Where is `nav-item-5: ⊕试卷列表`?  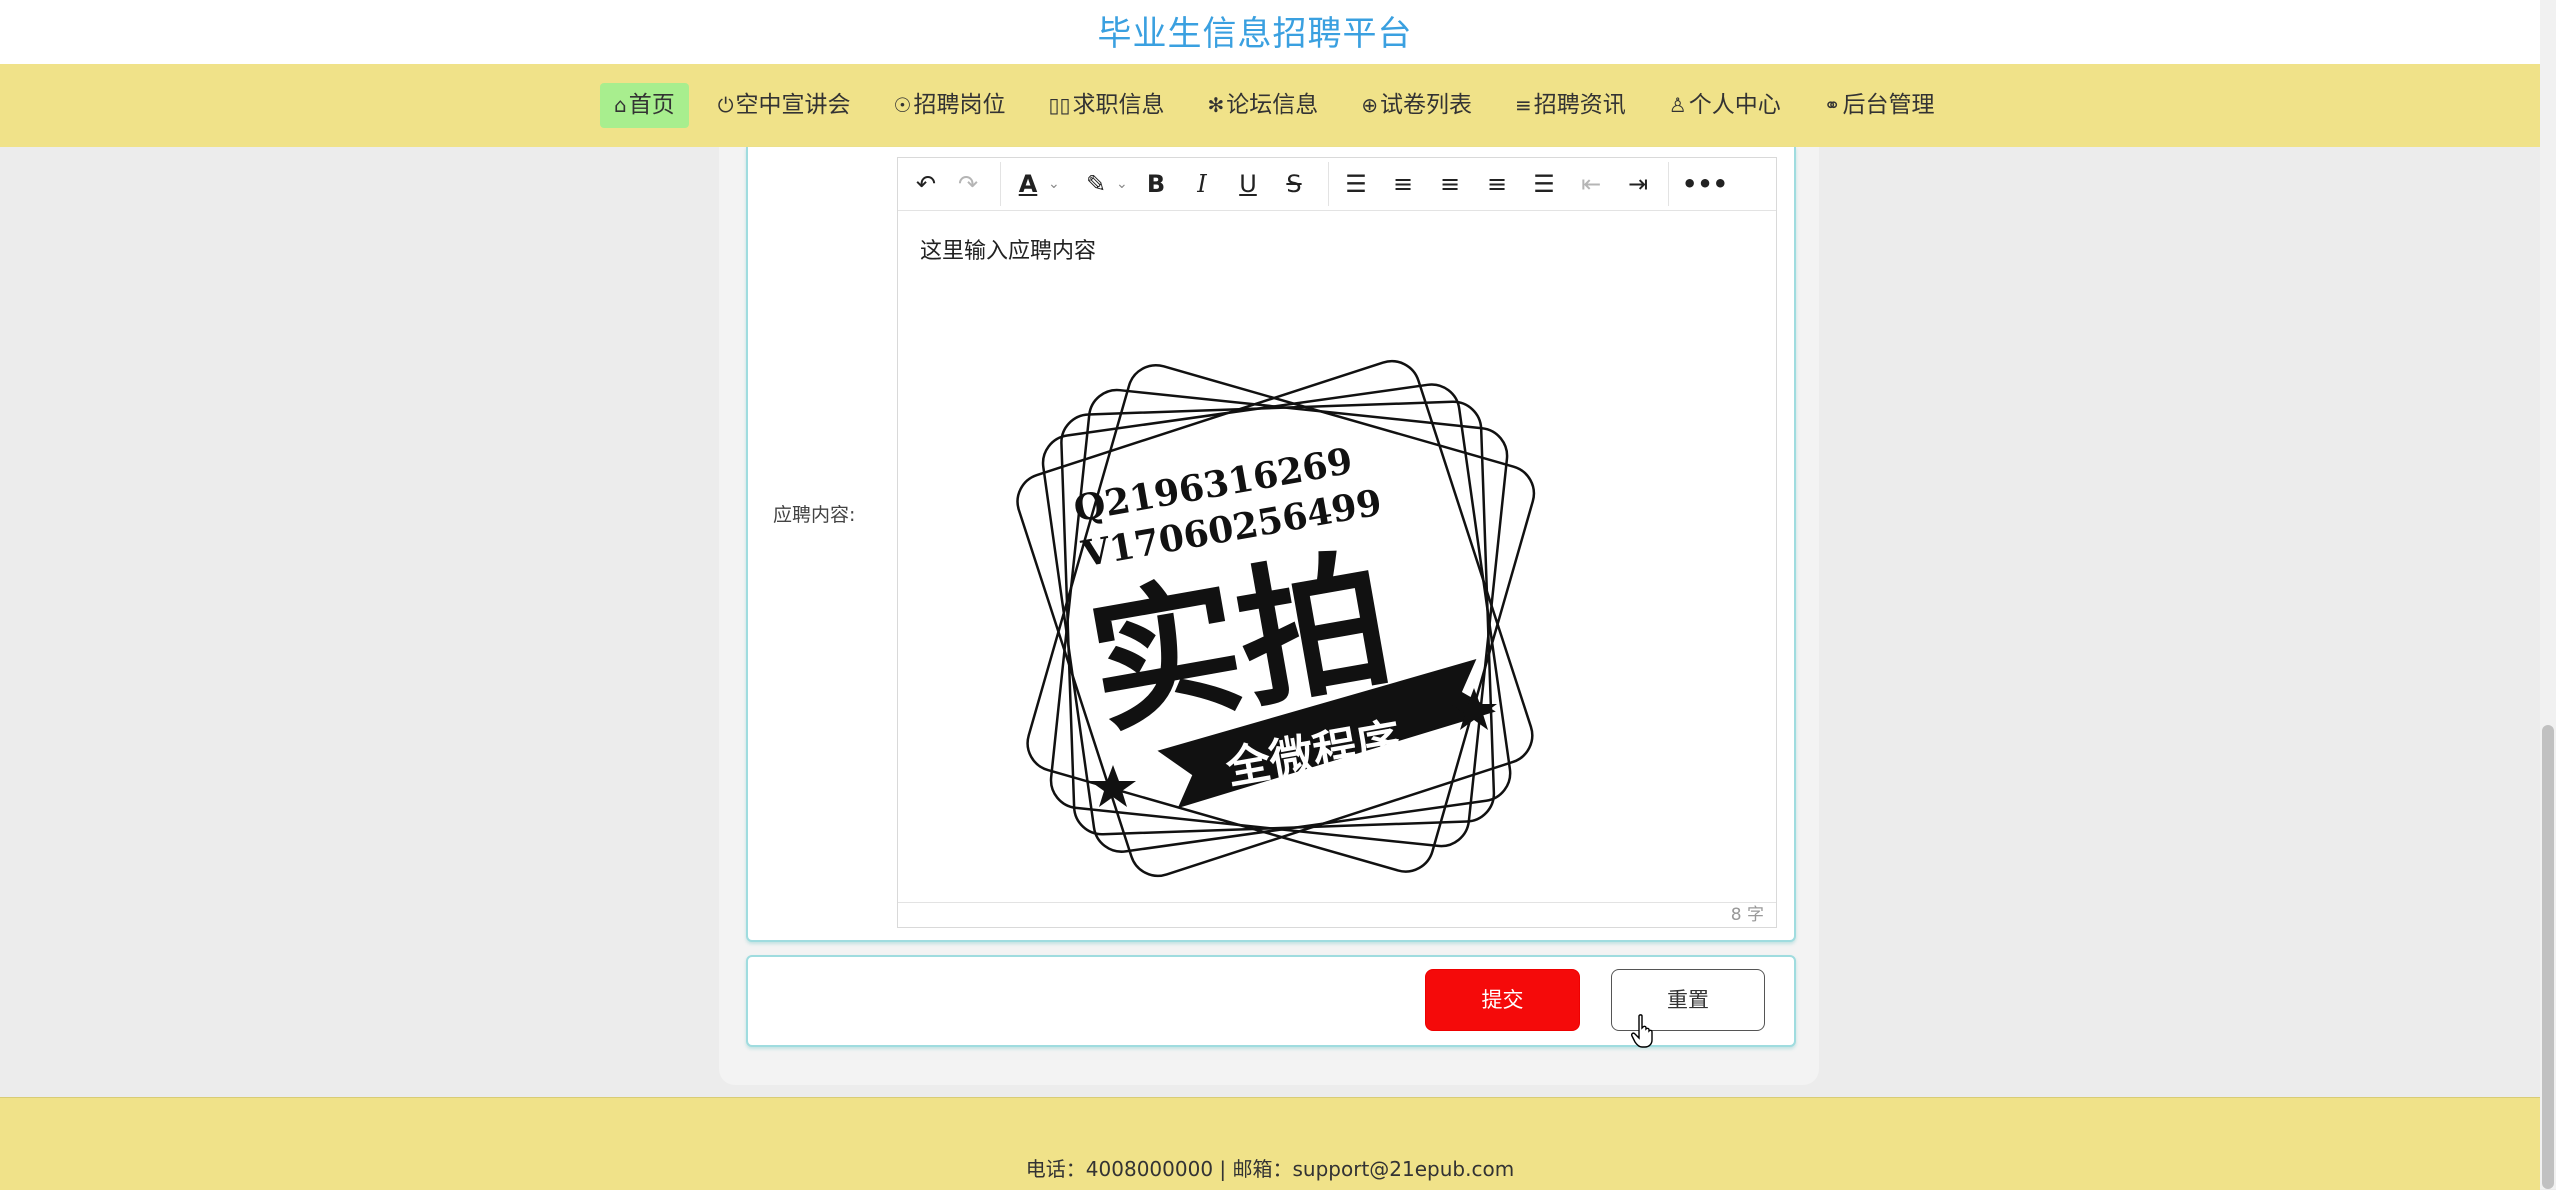
nav-item-5: ⊕试卷列表 is located at coordinates (1416, 105).